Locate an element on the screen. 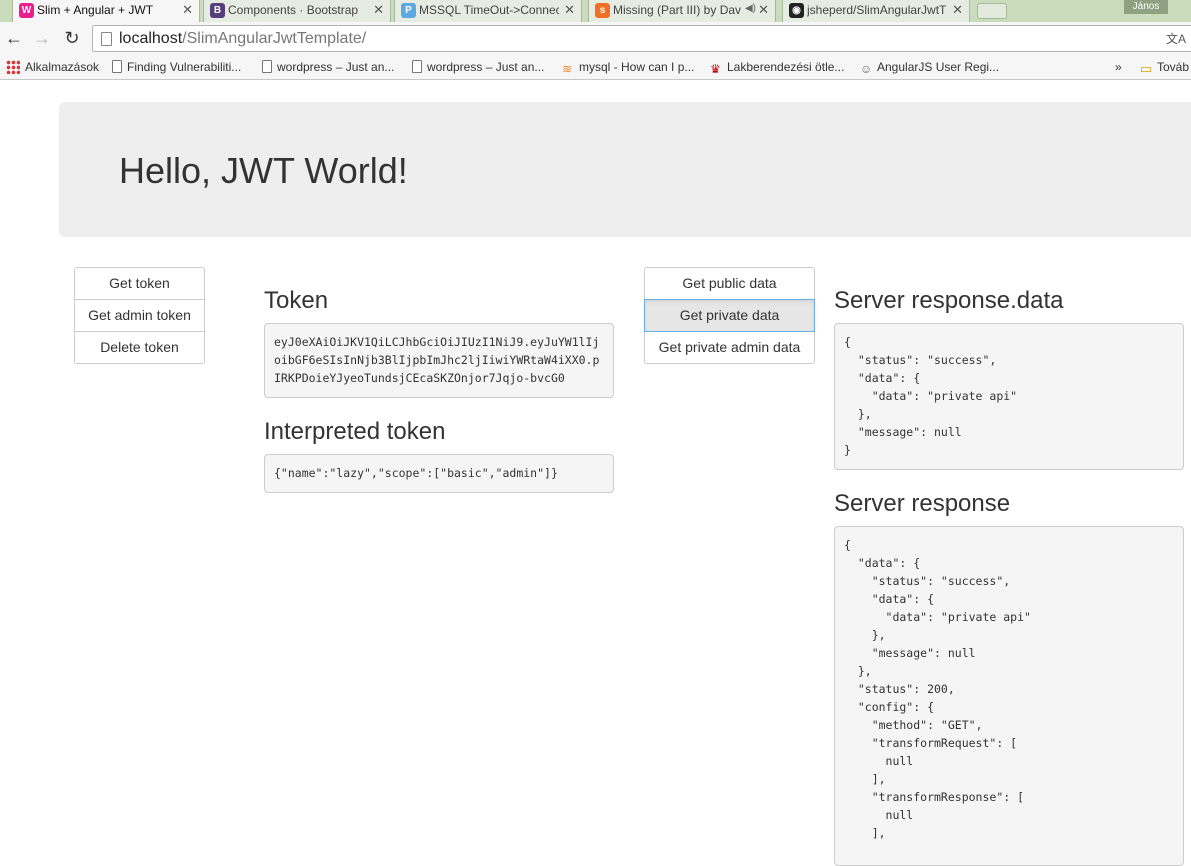  forum-favicon-icon: P is located at coordinates (408, 10).